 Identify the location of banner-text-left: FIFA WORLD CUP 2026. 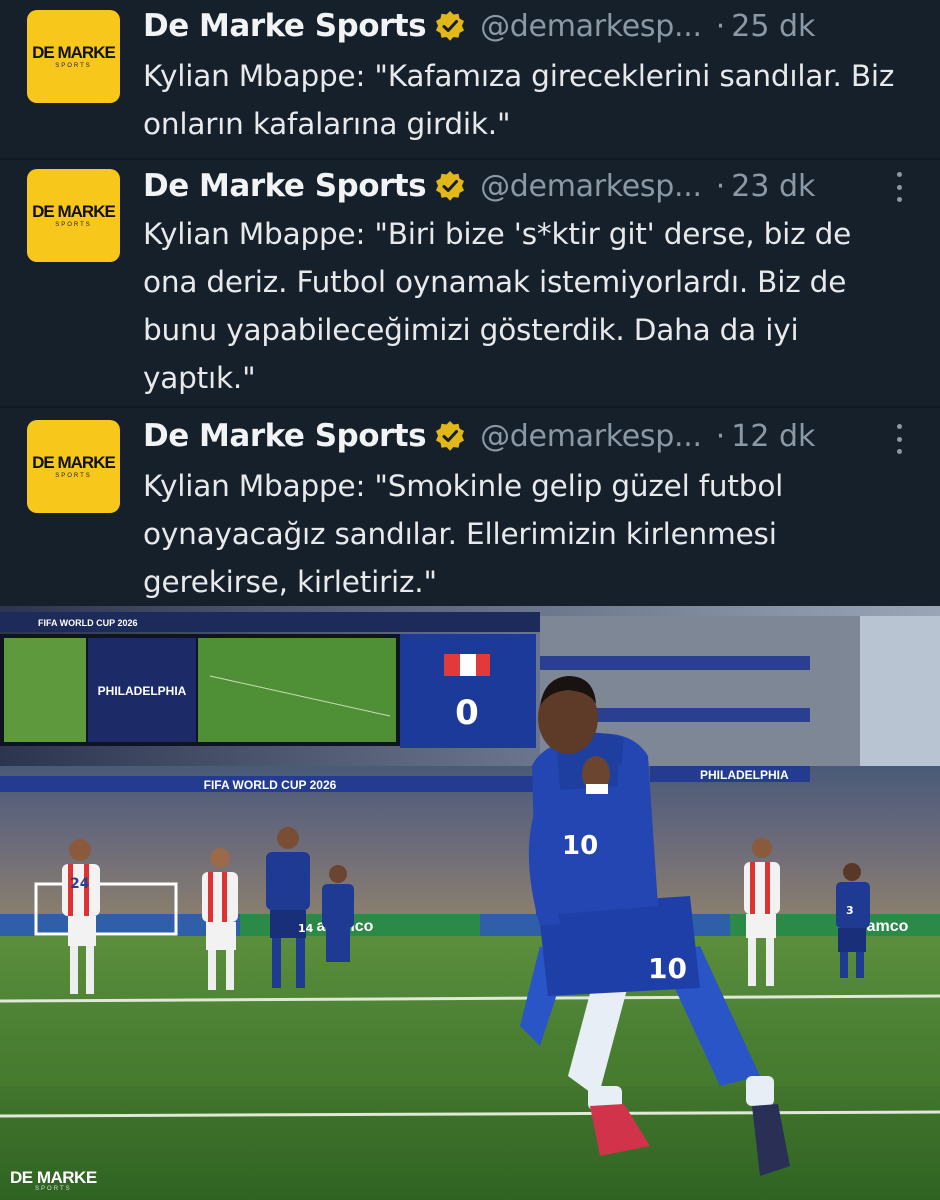
(88, 623).